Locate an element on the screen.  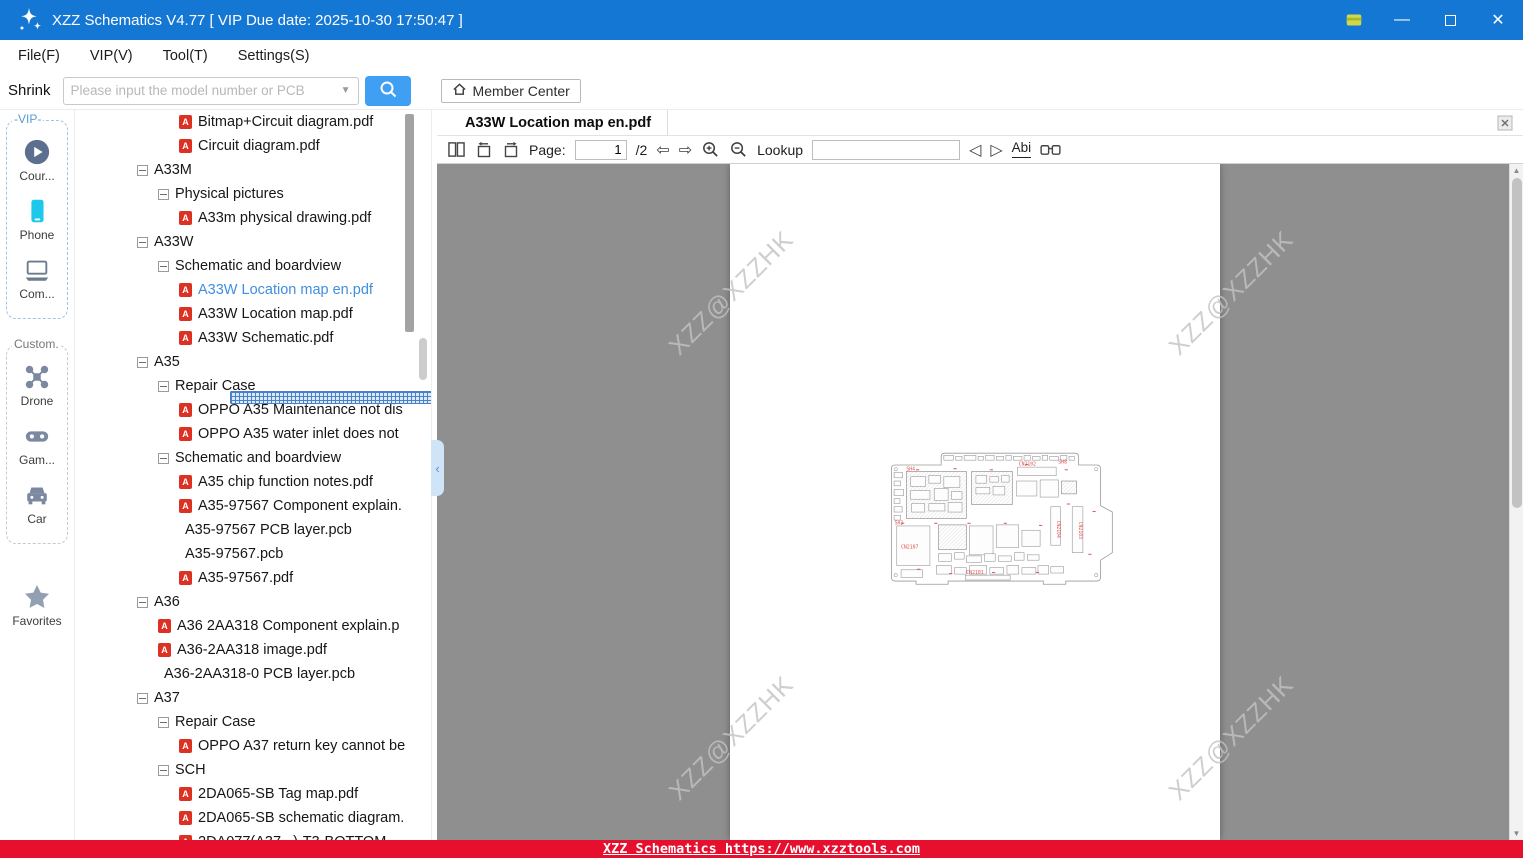
lookup-input is located at coordinates (886, 149).